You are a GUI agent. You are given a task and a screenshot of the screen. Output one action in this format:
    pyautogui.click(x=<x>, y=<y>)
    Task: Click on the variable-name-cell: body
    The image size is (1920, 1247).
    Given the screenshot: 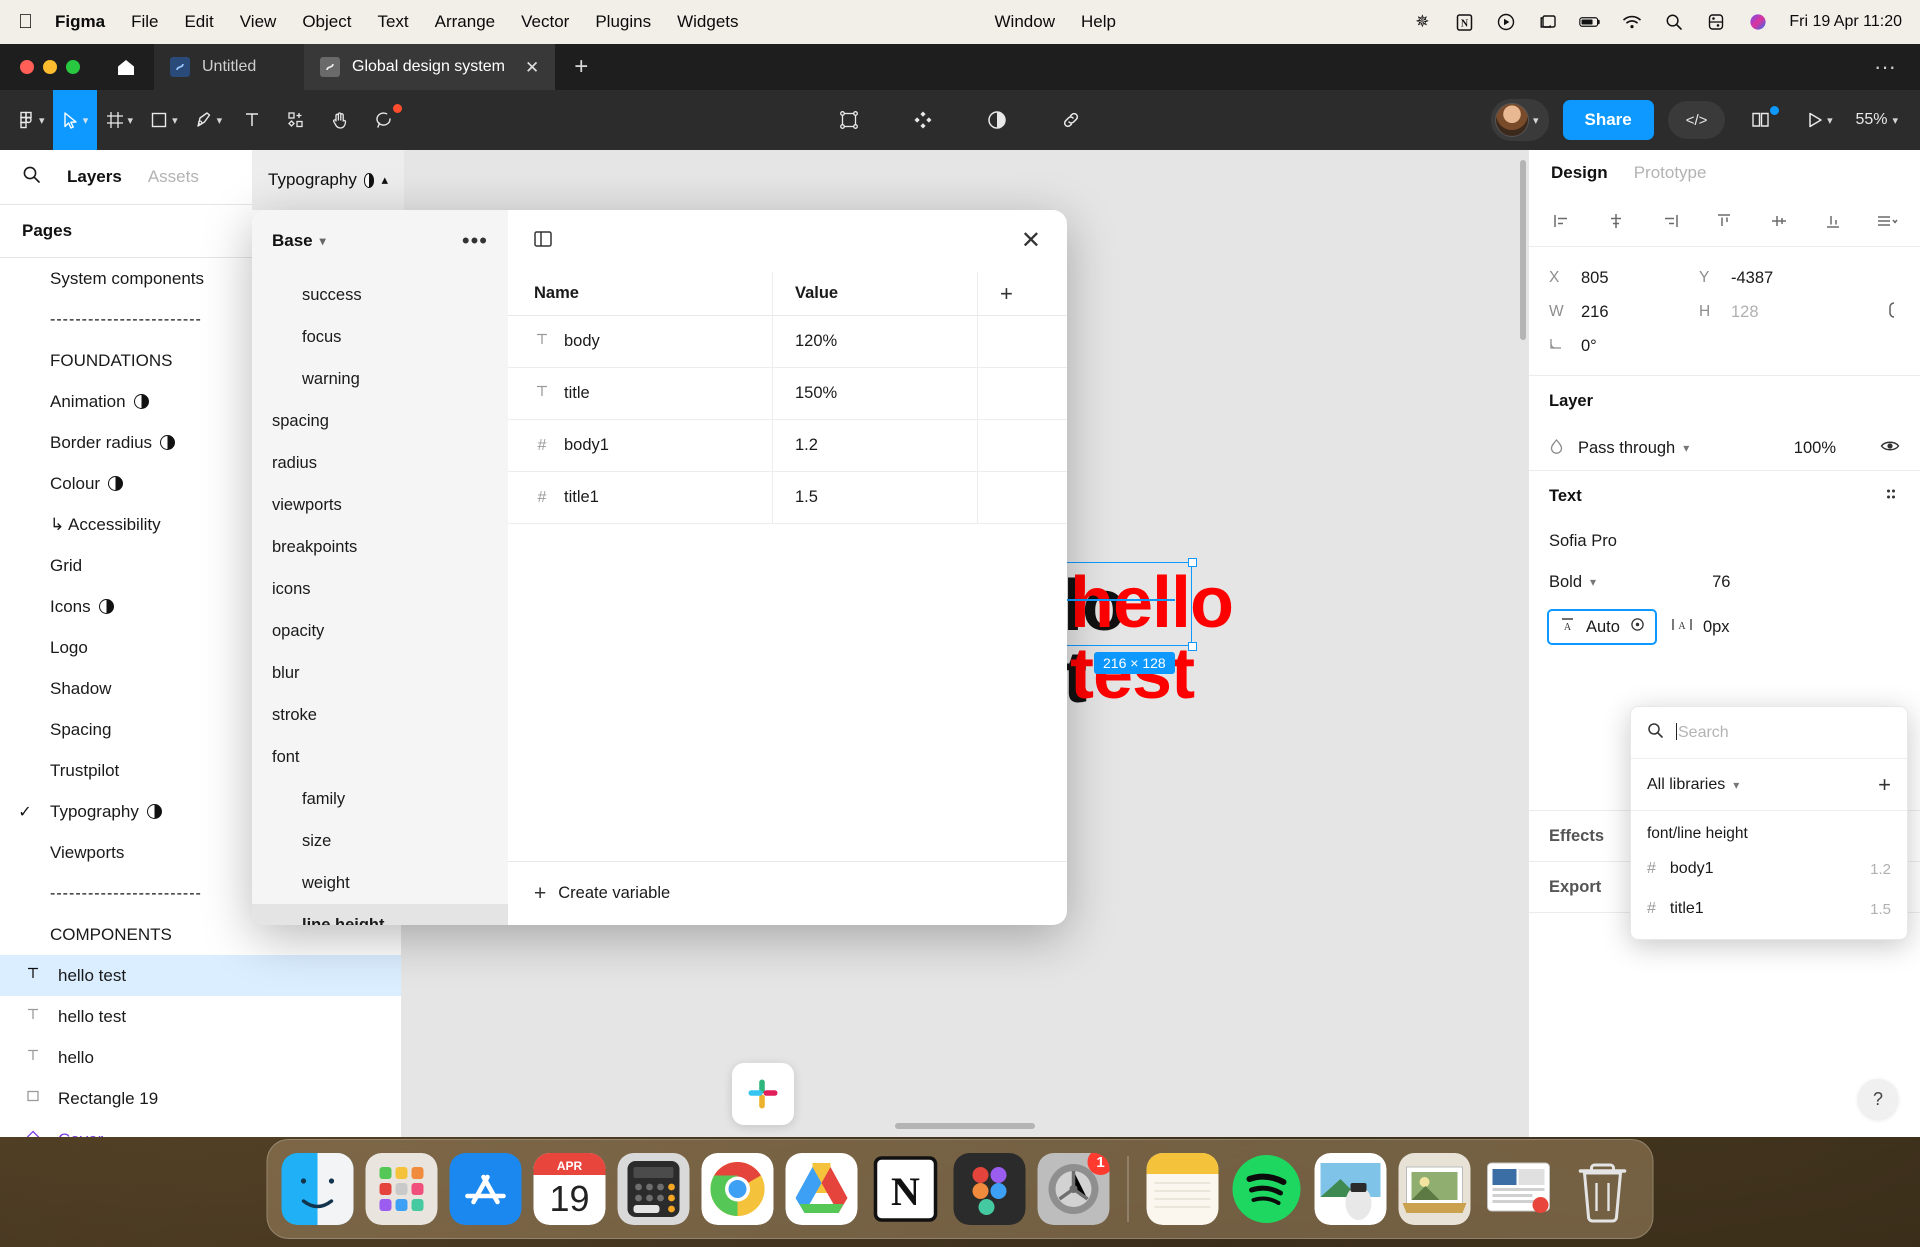 What is the action you would take?
    pyautogui.click(x=640, y=341)
    